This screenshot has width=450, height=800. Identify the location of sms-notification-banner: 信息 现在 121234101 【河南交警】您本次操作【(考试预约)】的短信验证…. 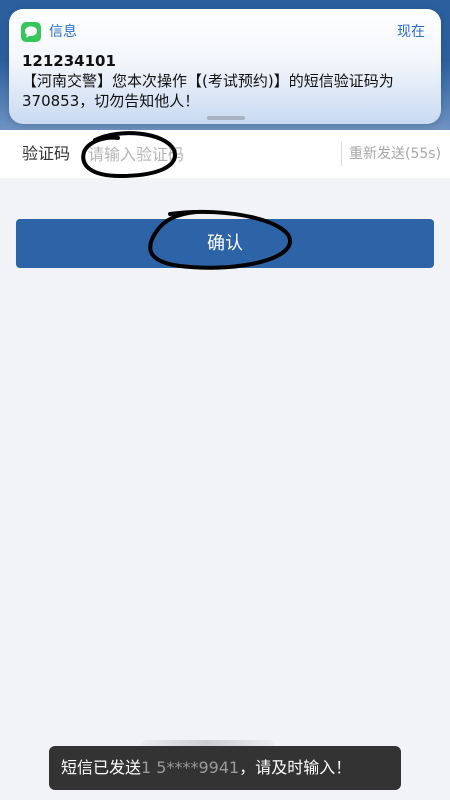
(225, 66).